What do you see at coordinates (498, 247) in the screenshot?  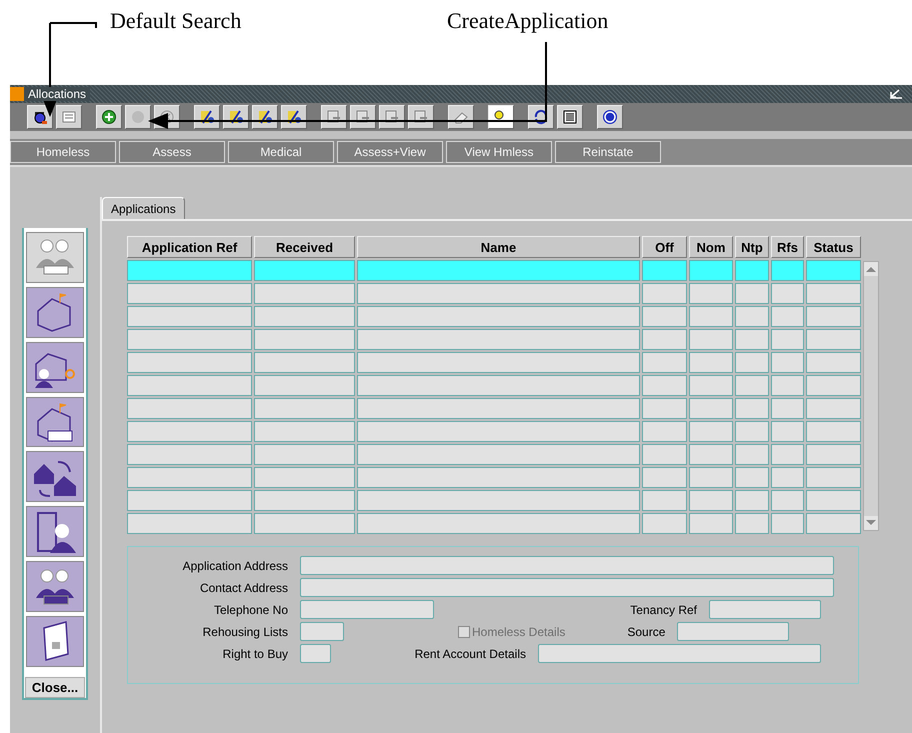 I see `column-header: Name` at bounding box center [498, 247].